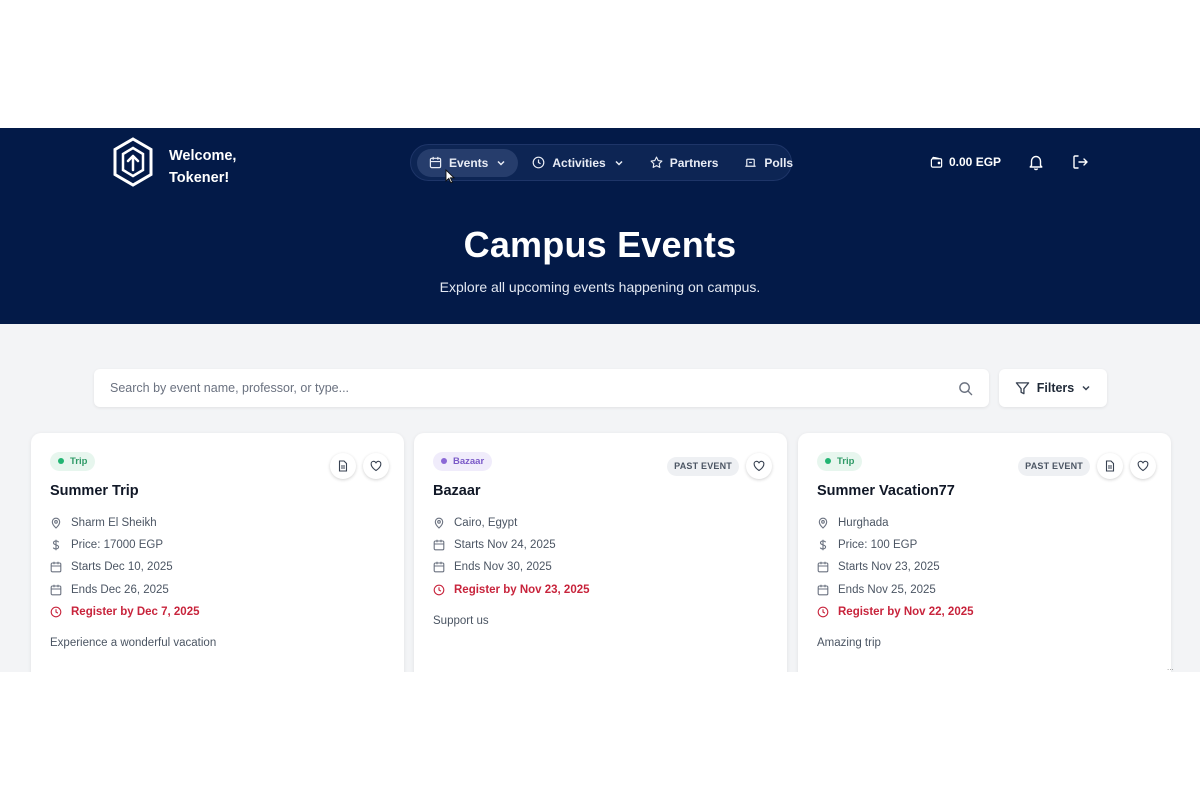 The height and width of the screenshot is (800, 1200). I want to click on event-start-date: Starts Dec 10, 2025, so click(217, 567).